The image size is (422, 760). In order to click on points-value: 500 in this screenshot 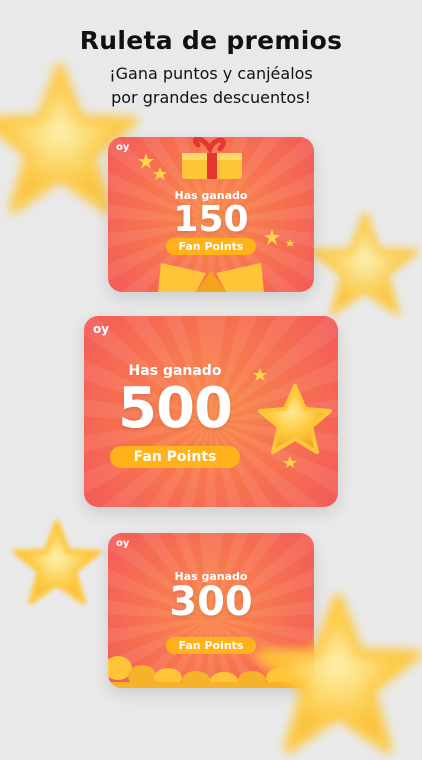, I will do `click(175, 408)`.